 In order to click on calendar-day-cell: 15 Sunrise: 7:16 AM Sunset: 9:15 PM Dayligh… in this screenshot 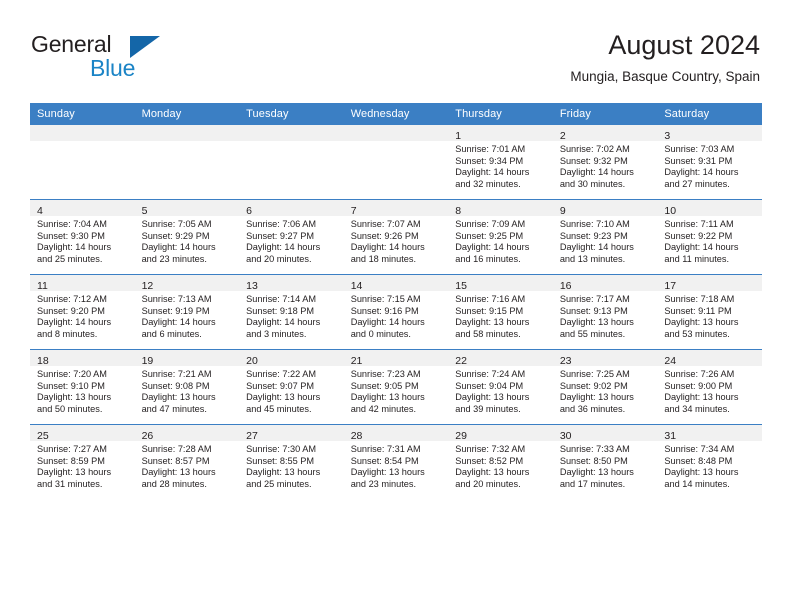, I will do `click(500, 312)`.